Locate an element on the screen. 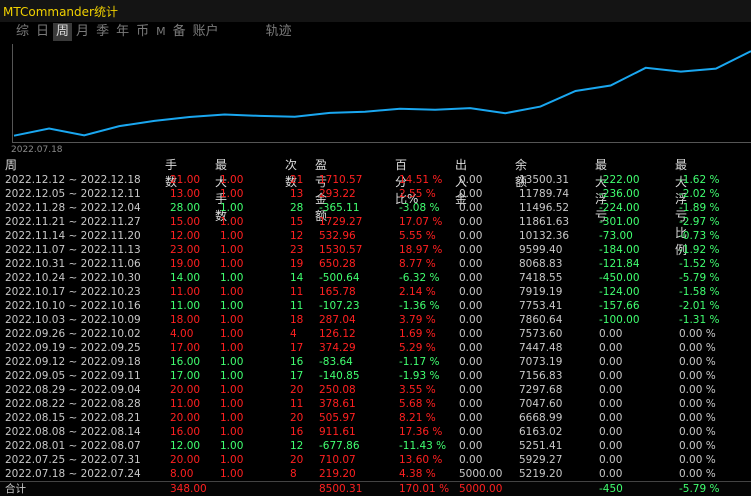 Image resolution: width=751 pixels, height=496 pixels. cell-pct: 5.29 % is located at coordinates (417, 348).